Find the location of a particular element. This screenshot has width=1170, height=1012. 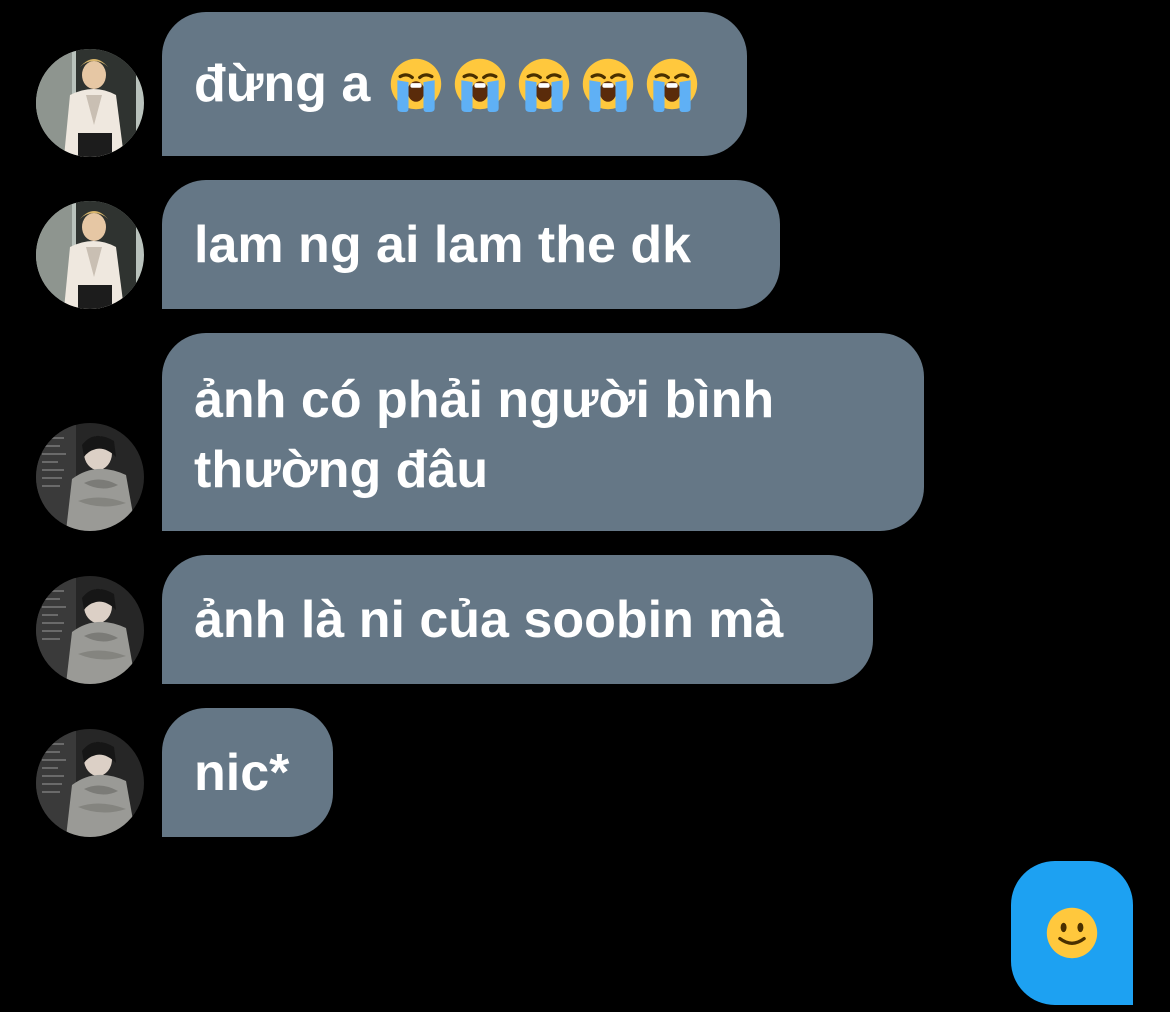

message-text: đừng a is located at coordinates (282, 84).